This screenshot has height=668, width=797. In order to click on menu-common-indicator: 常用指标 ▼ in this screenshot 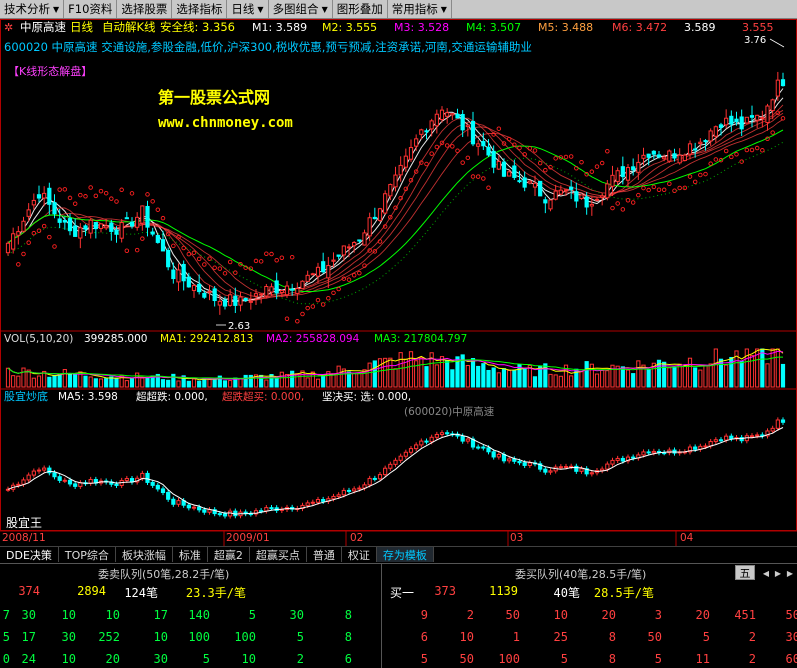, I will do `click(420, 9)`.